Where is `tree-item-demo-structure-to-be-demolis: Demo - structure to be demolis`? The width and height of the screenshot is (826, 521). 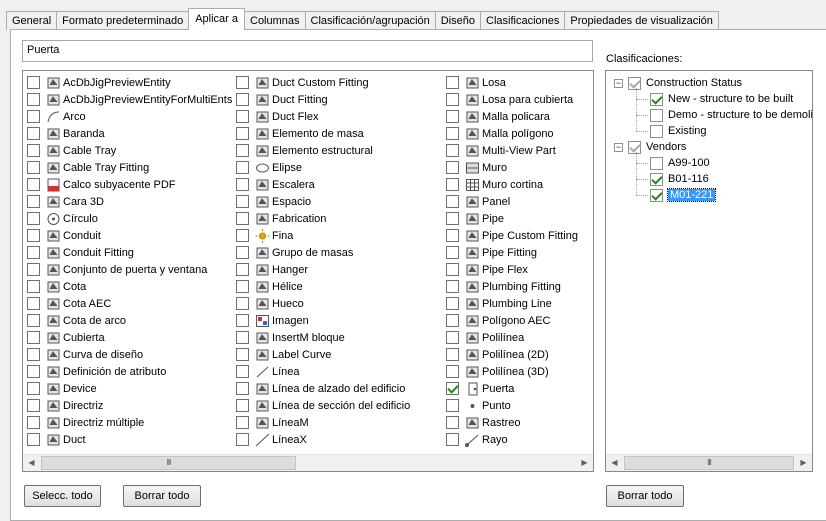 tree-item-demo-structure-to-be-demolis: Demo - structure to be demolis is located at coordinates (731, 115).